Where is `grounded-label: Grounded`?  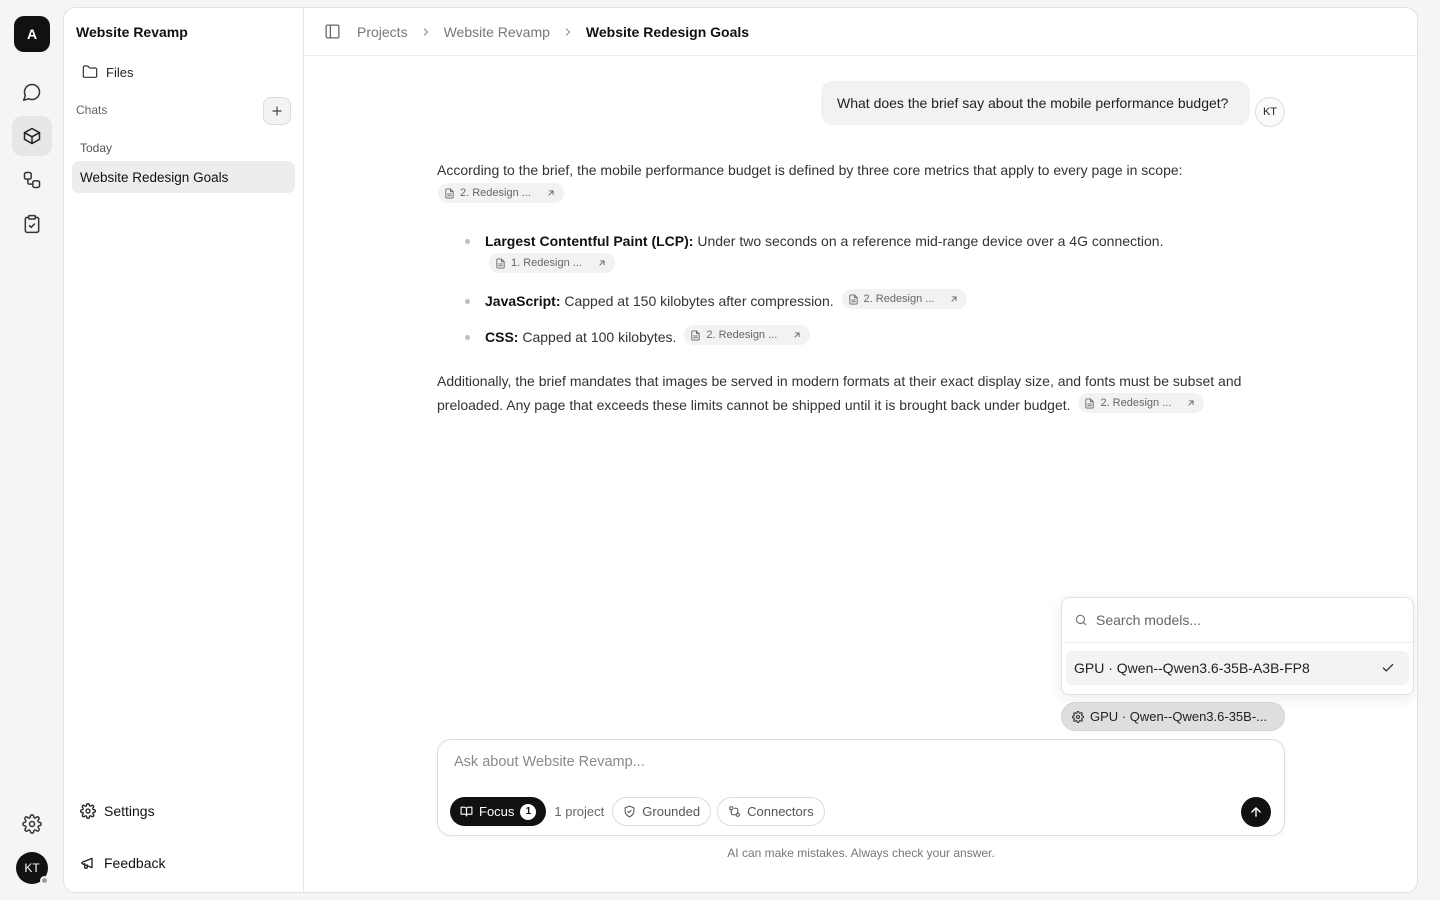
grounded-label: Grounded is located at coordinates (671, 811).